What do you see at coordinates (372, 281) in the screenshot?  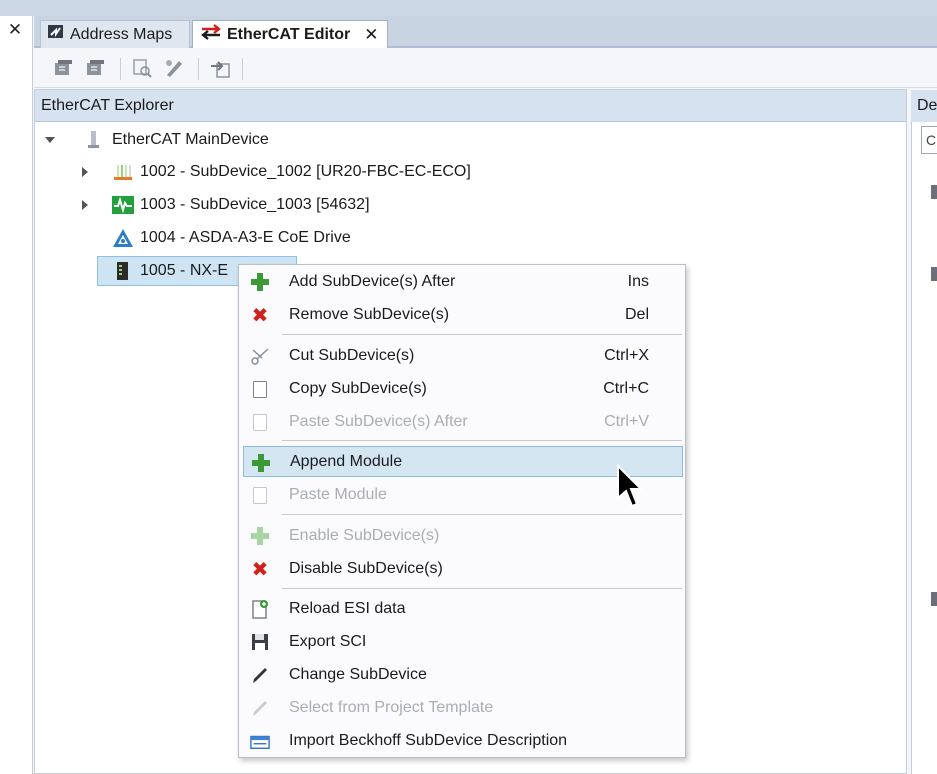 I see `menu-item-label: Add SubDevice(s) After` at bounding box center [372, 281].